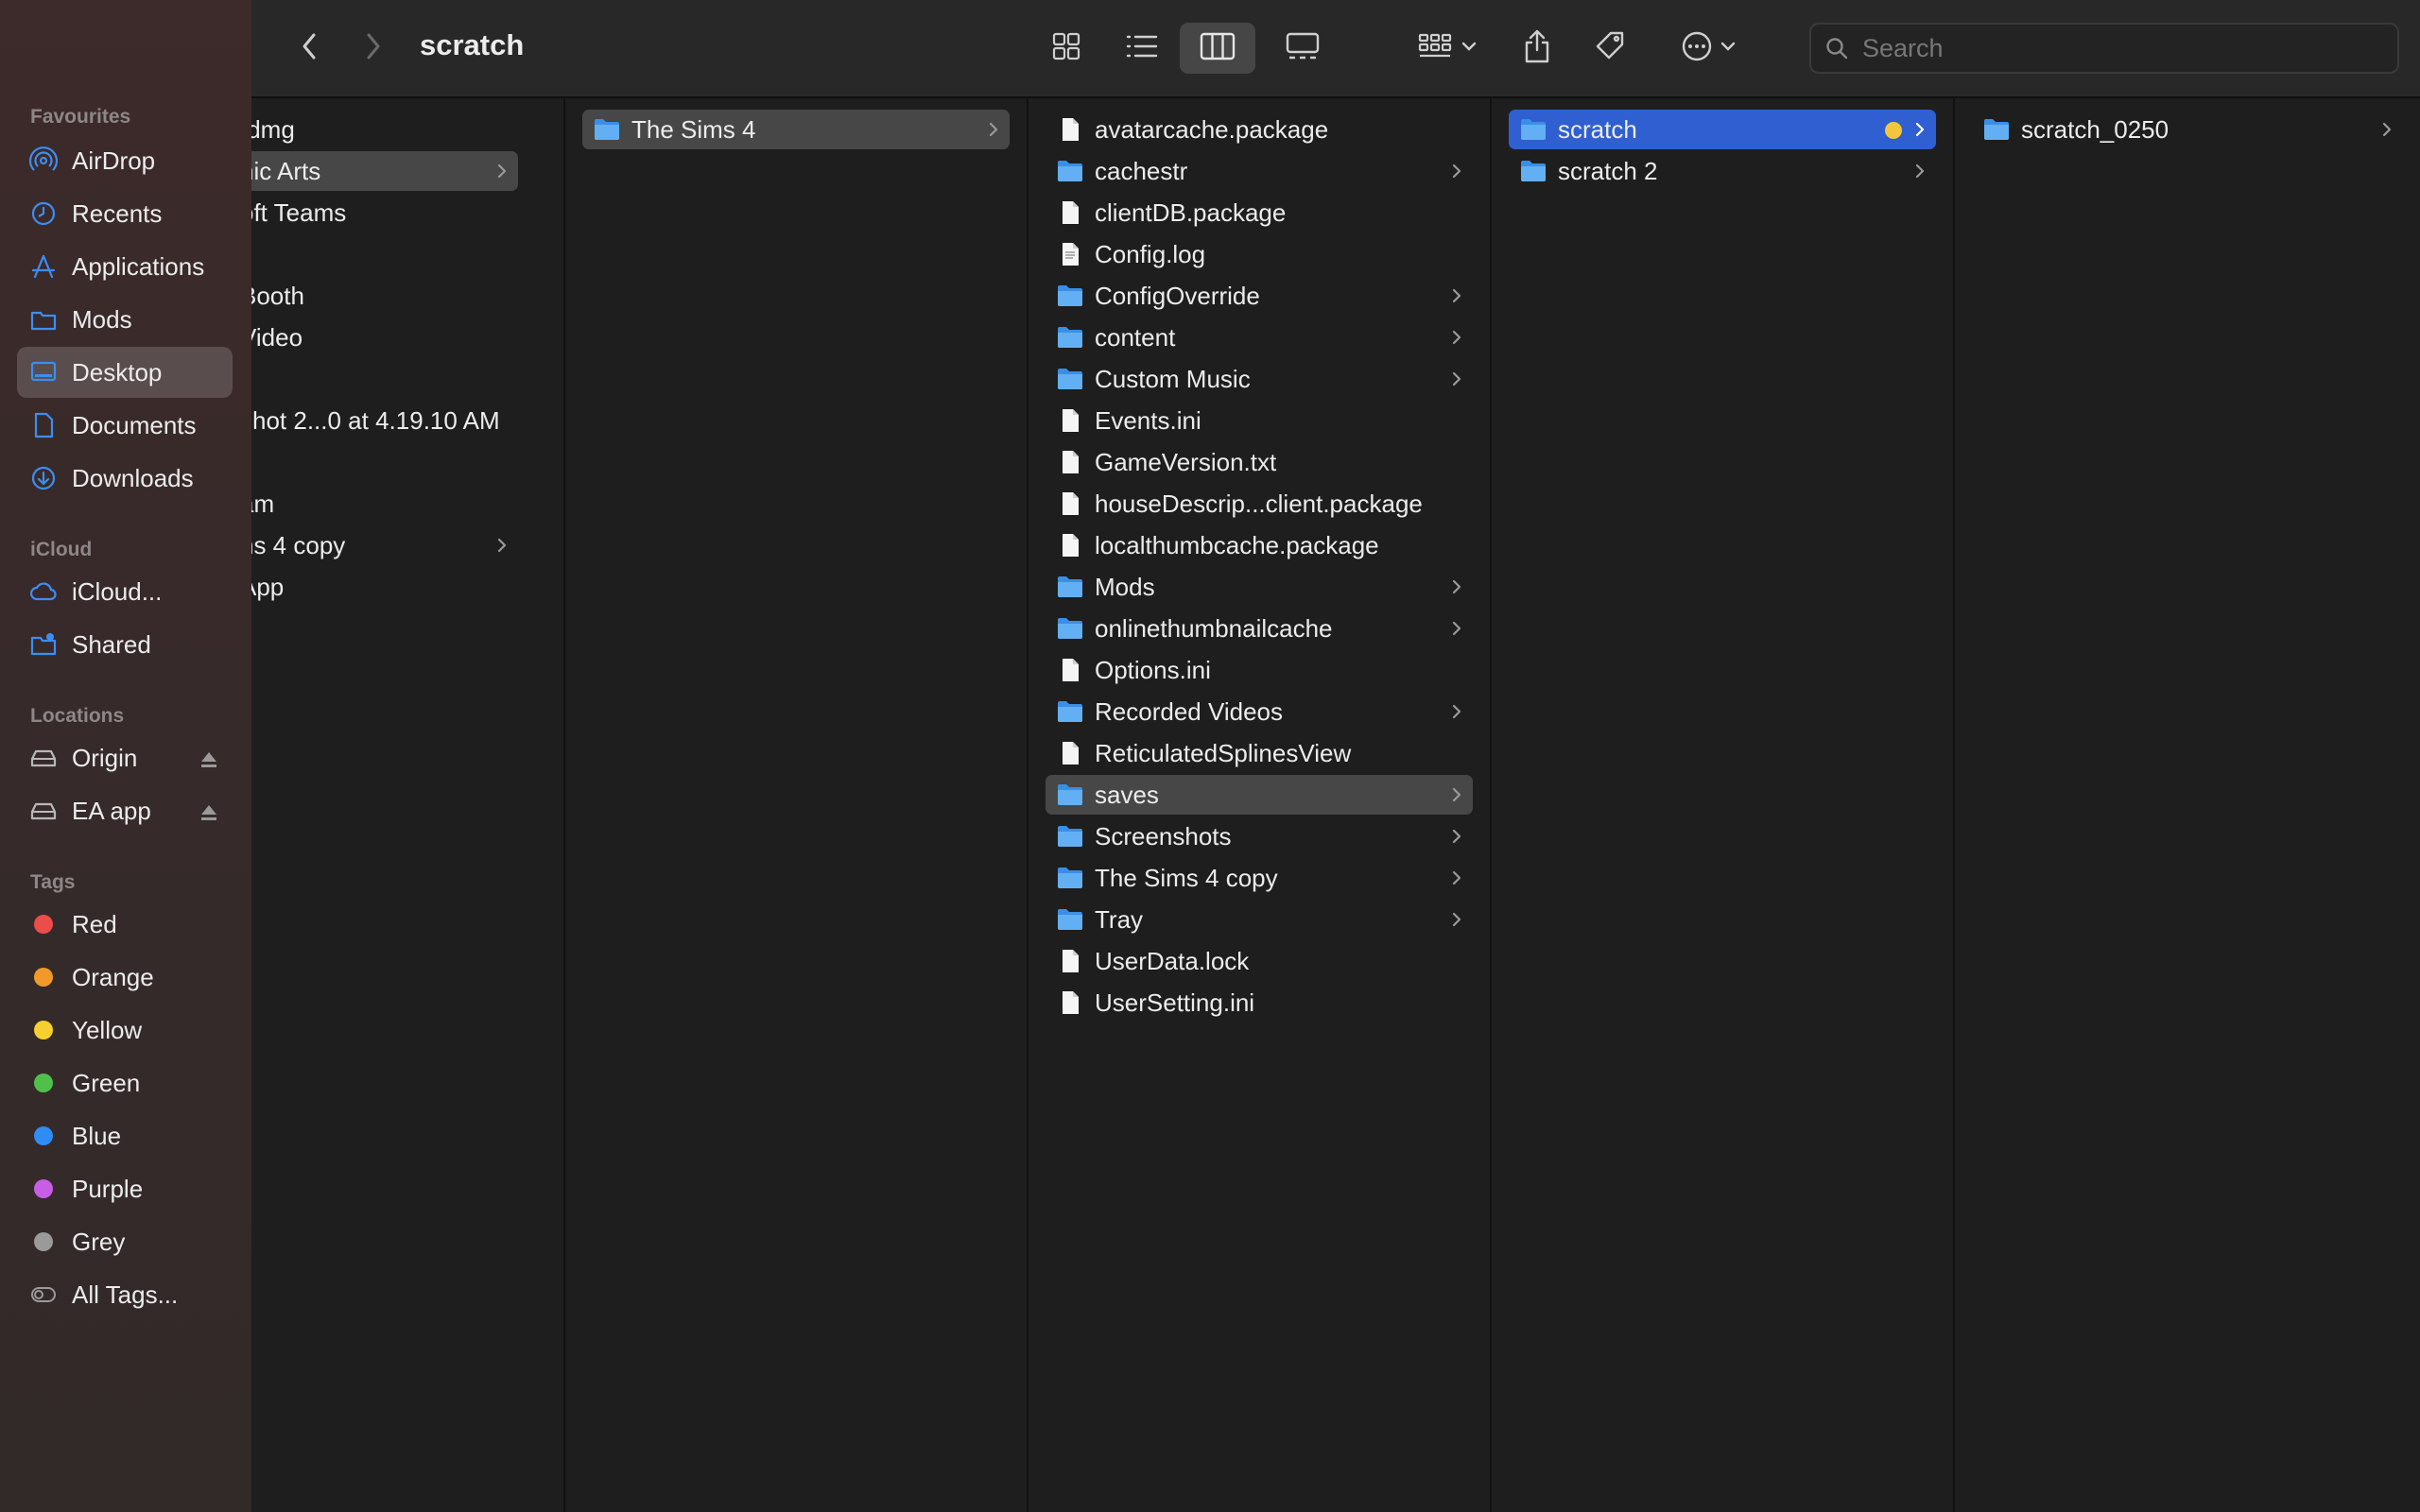 The image size is (2420, 1512). Describe the element at coordinates (1537, 48) in the screenshot. I see `share-button` at that location.